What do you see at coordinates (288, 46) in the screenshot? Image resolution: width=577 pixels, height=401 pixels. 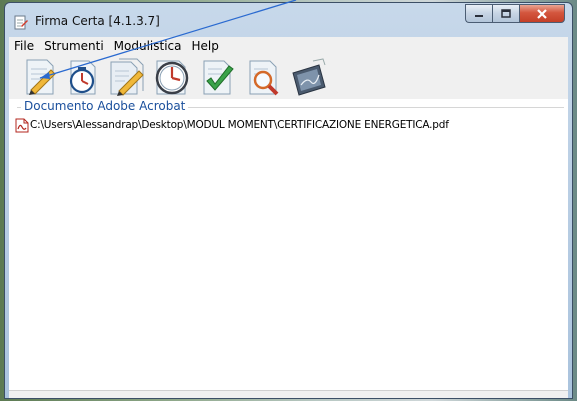 I see `menu-bar: File Strumenti Modulistica Help` at bounding box center [288, 46].